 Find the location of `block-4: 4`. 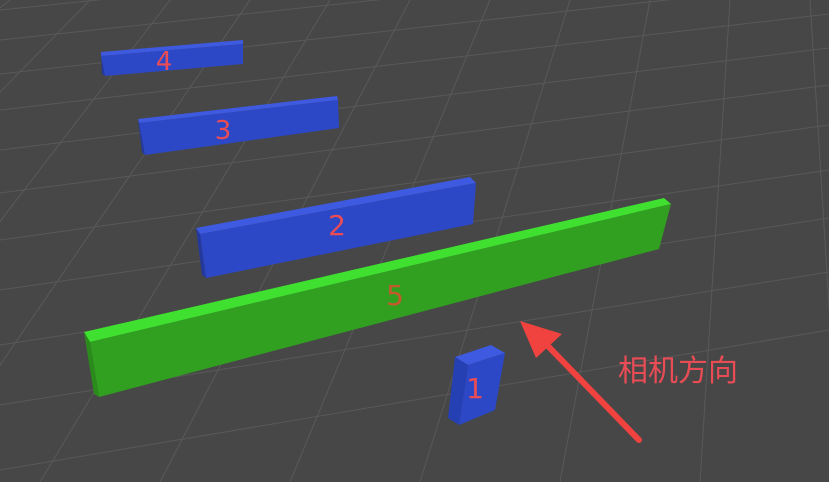

block-4: 4 is located at coordinates (172, 58).